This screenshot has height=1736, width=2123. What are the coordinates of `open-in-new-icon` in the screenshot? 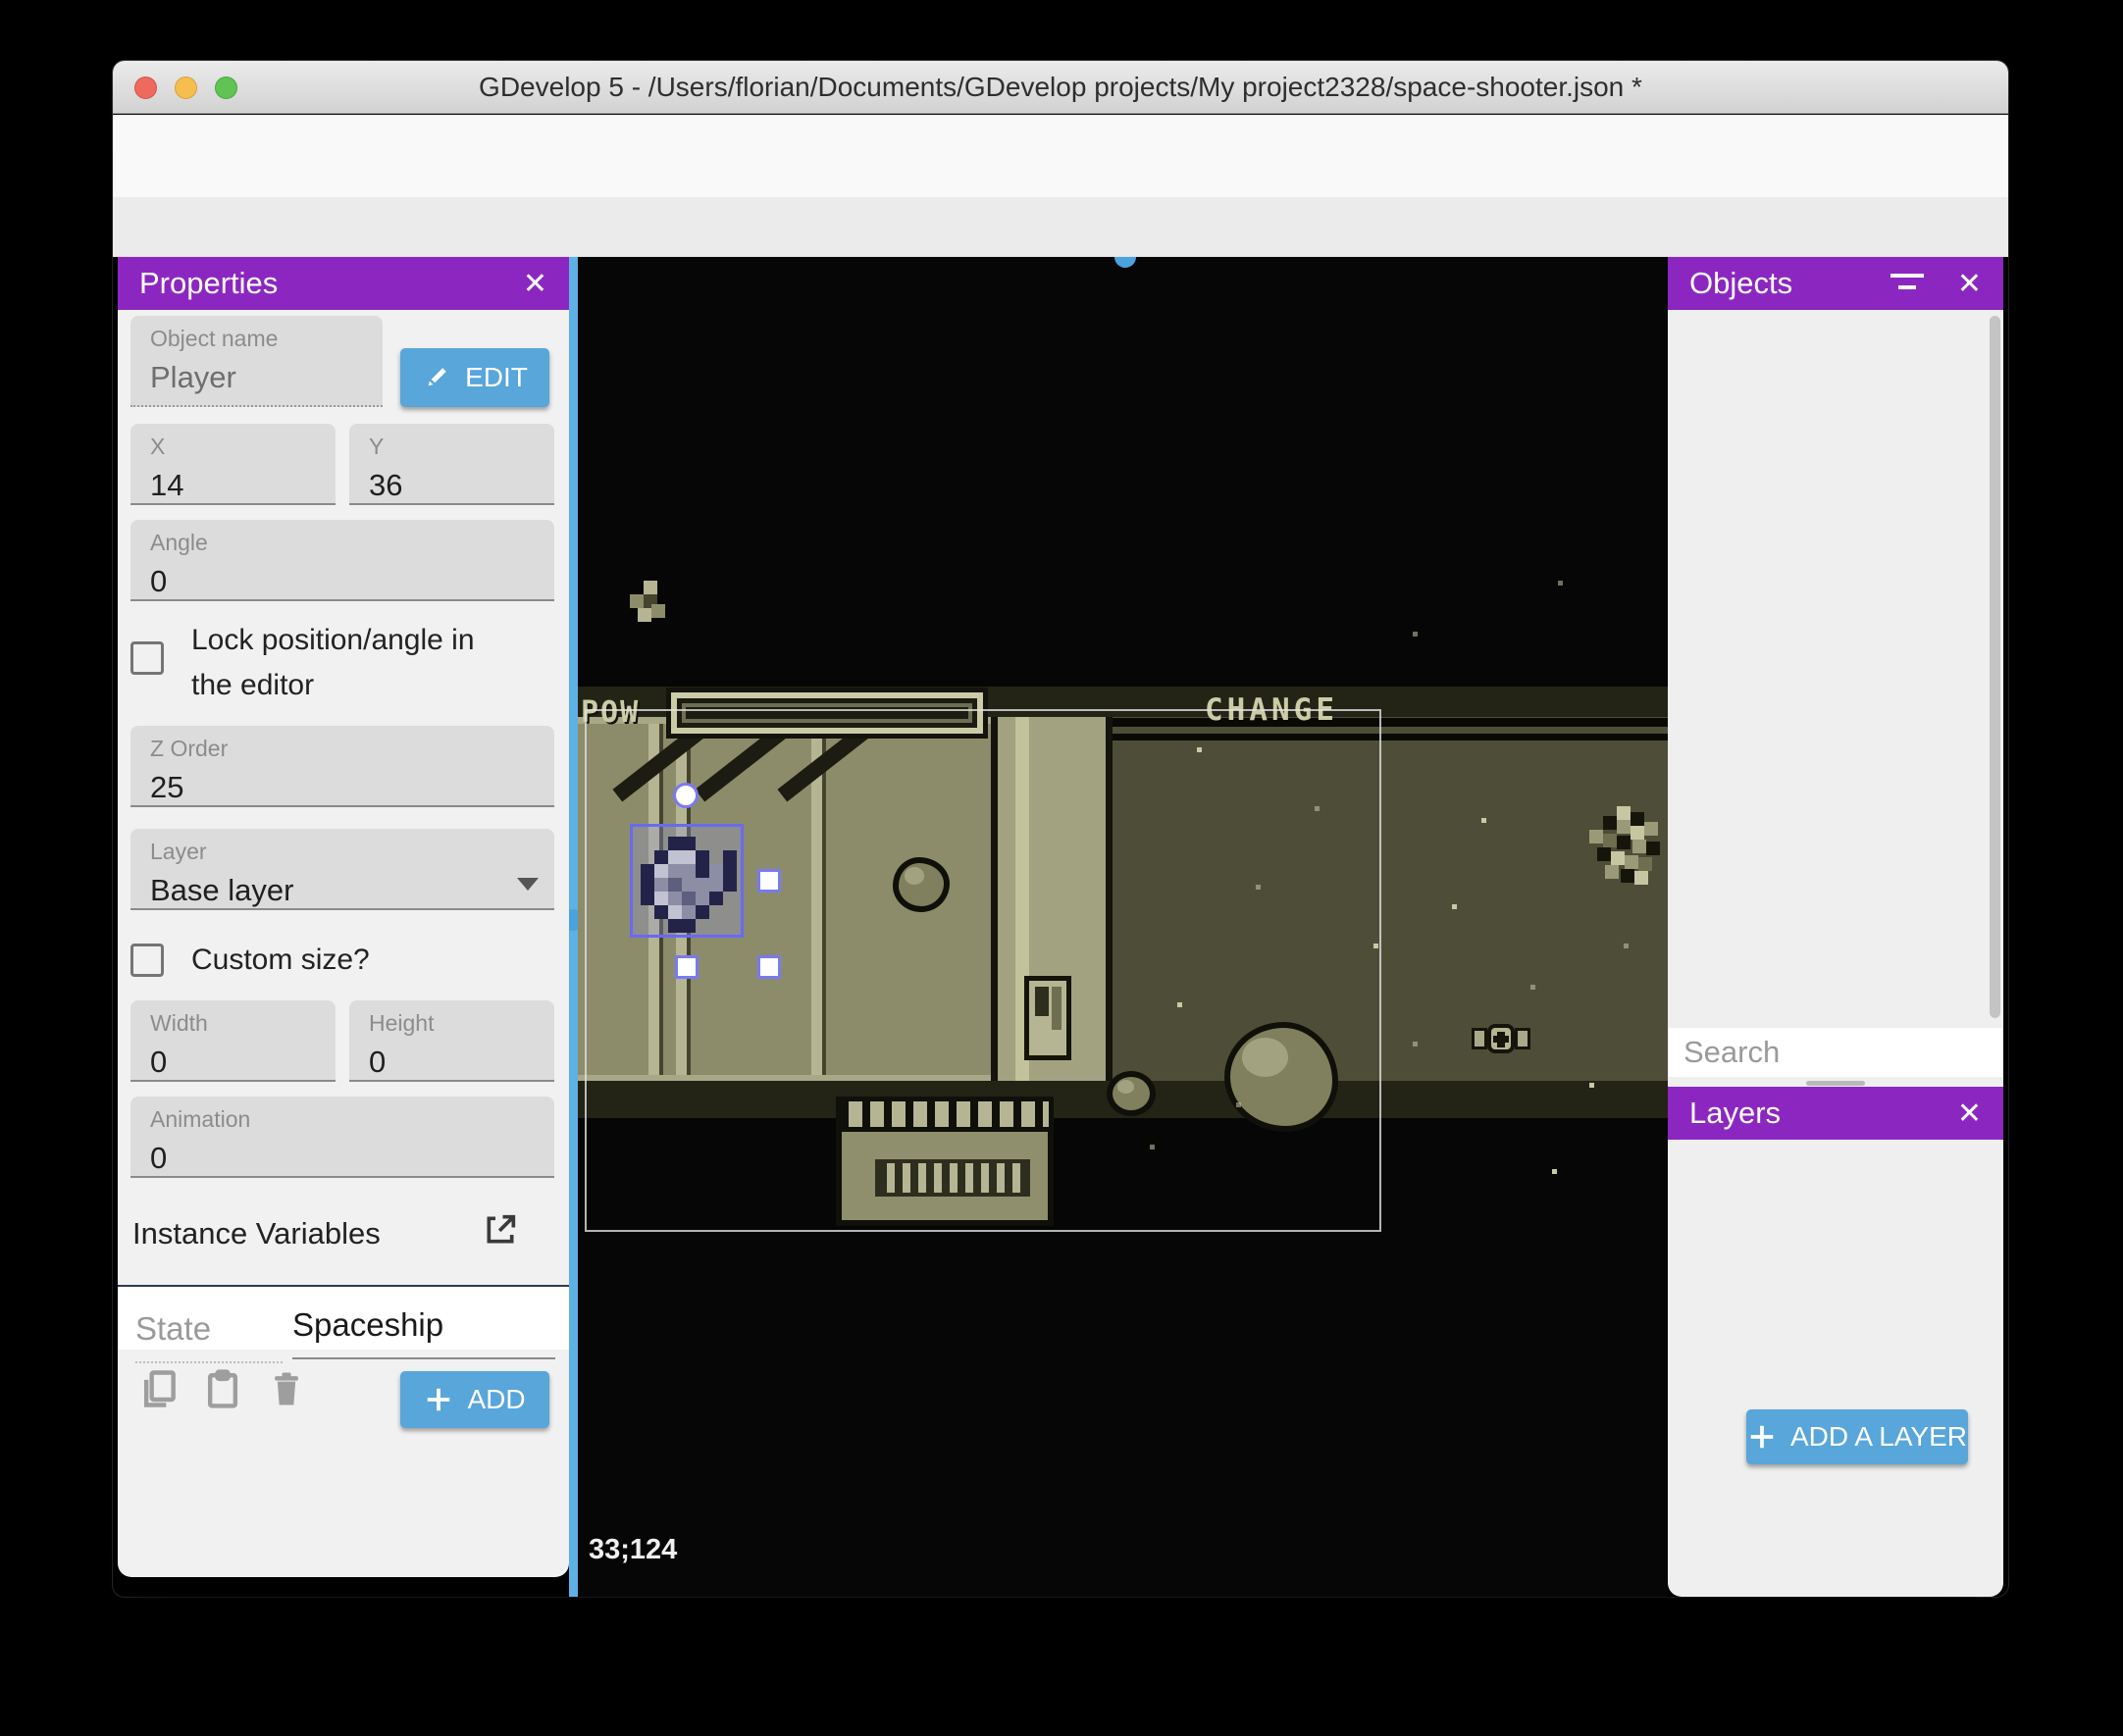 It's located at (500, 1230).